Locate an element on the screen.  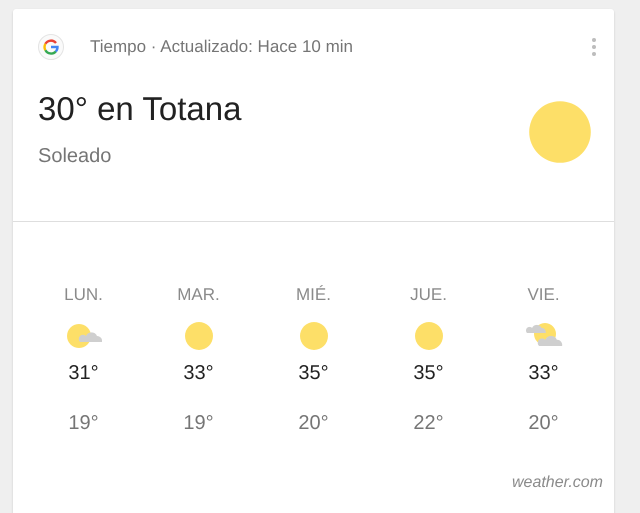
card-title: Tiempo · Actualizado: Hace 10 min is located at coordinates (221, 47).